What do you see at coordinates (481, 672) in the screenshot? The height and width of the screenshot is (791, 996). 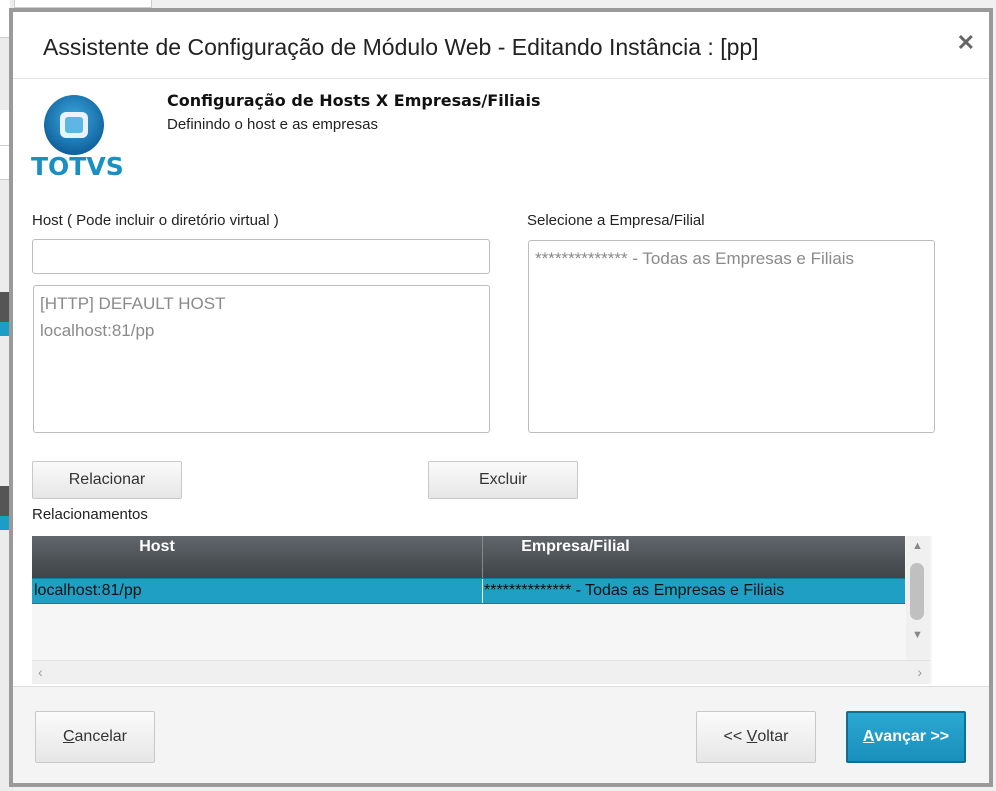 I see `horizontal-scrollbar: ‹ ›` at bounding box center [481, 672].